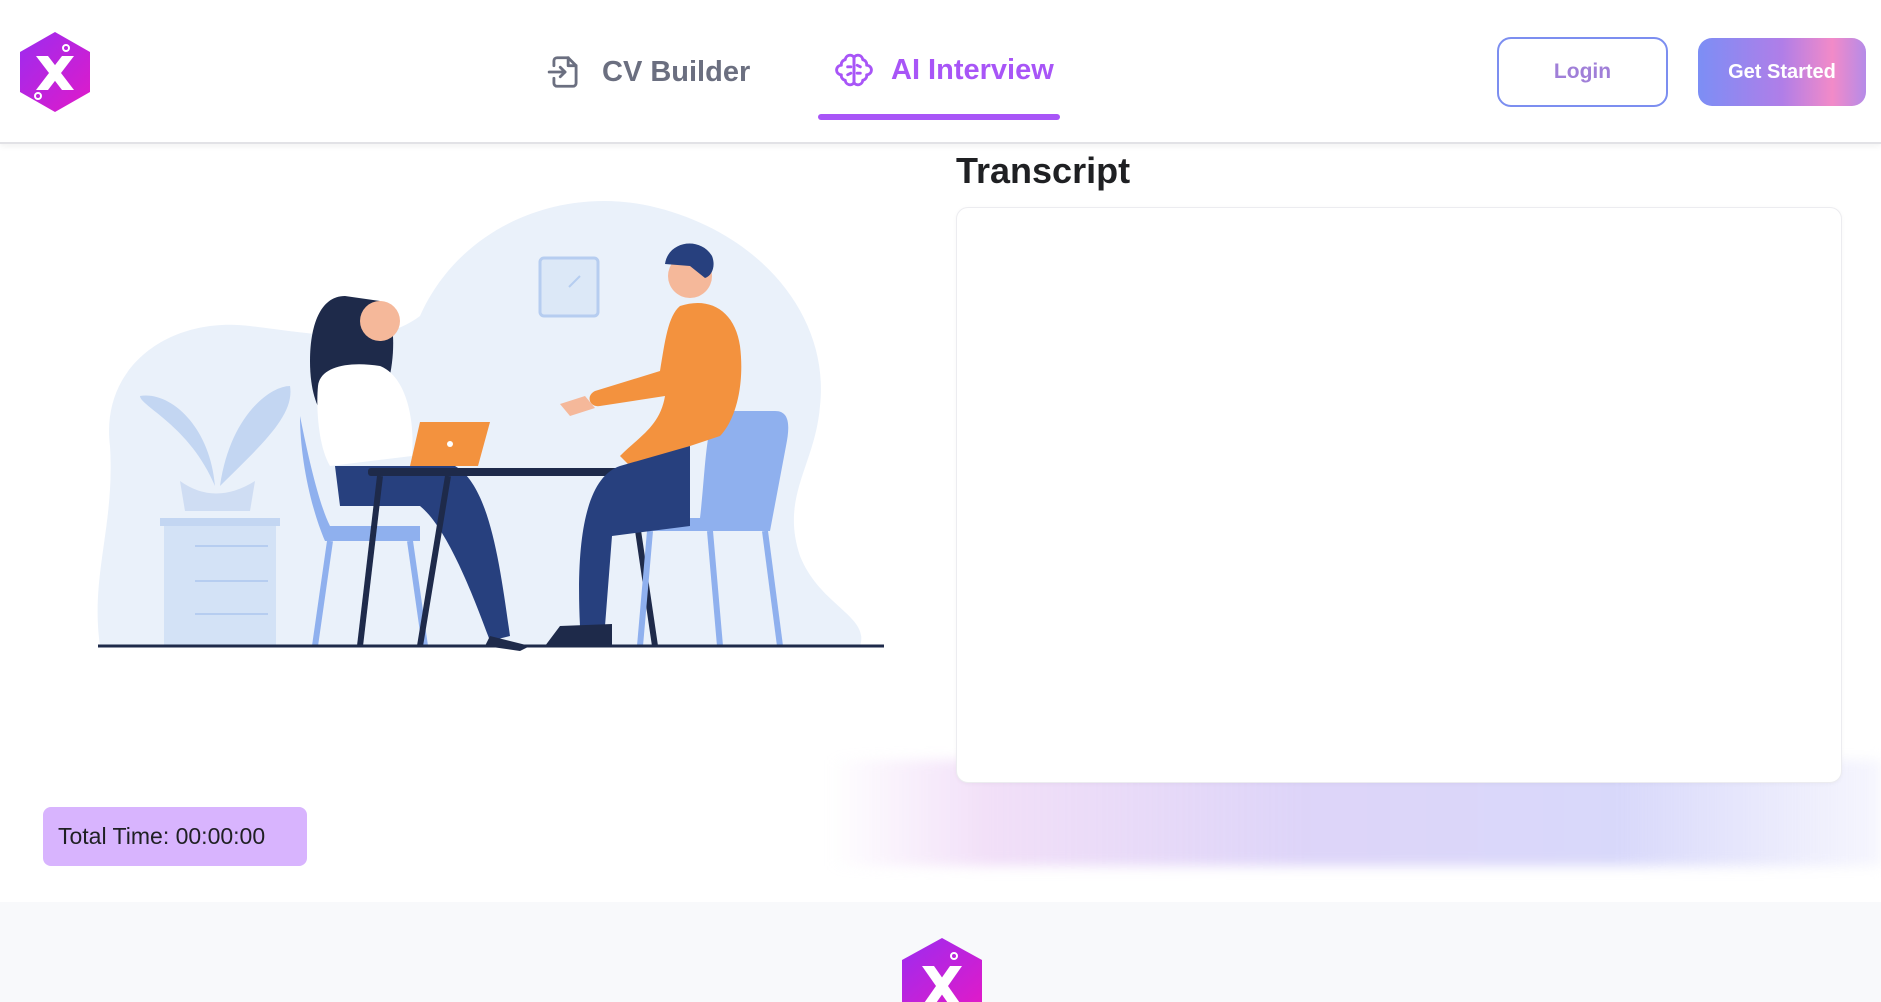 The image size is (1881, 1002). Describe the element at coordinates (942, 970) in the screenshot. I see `footer-logo-icon` at that location.